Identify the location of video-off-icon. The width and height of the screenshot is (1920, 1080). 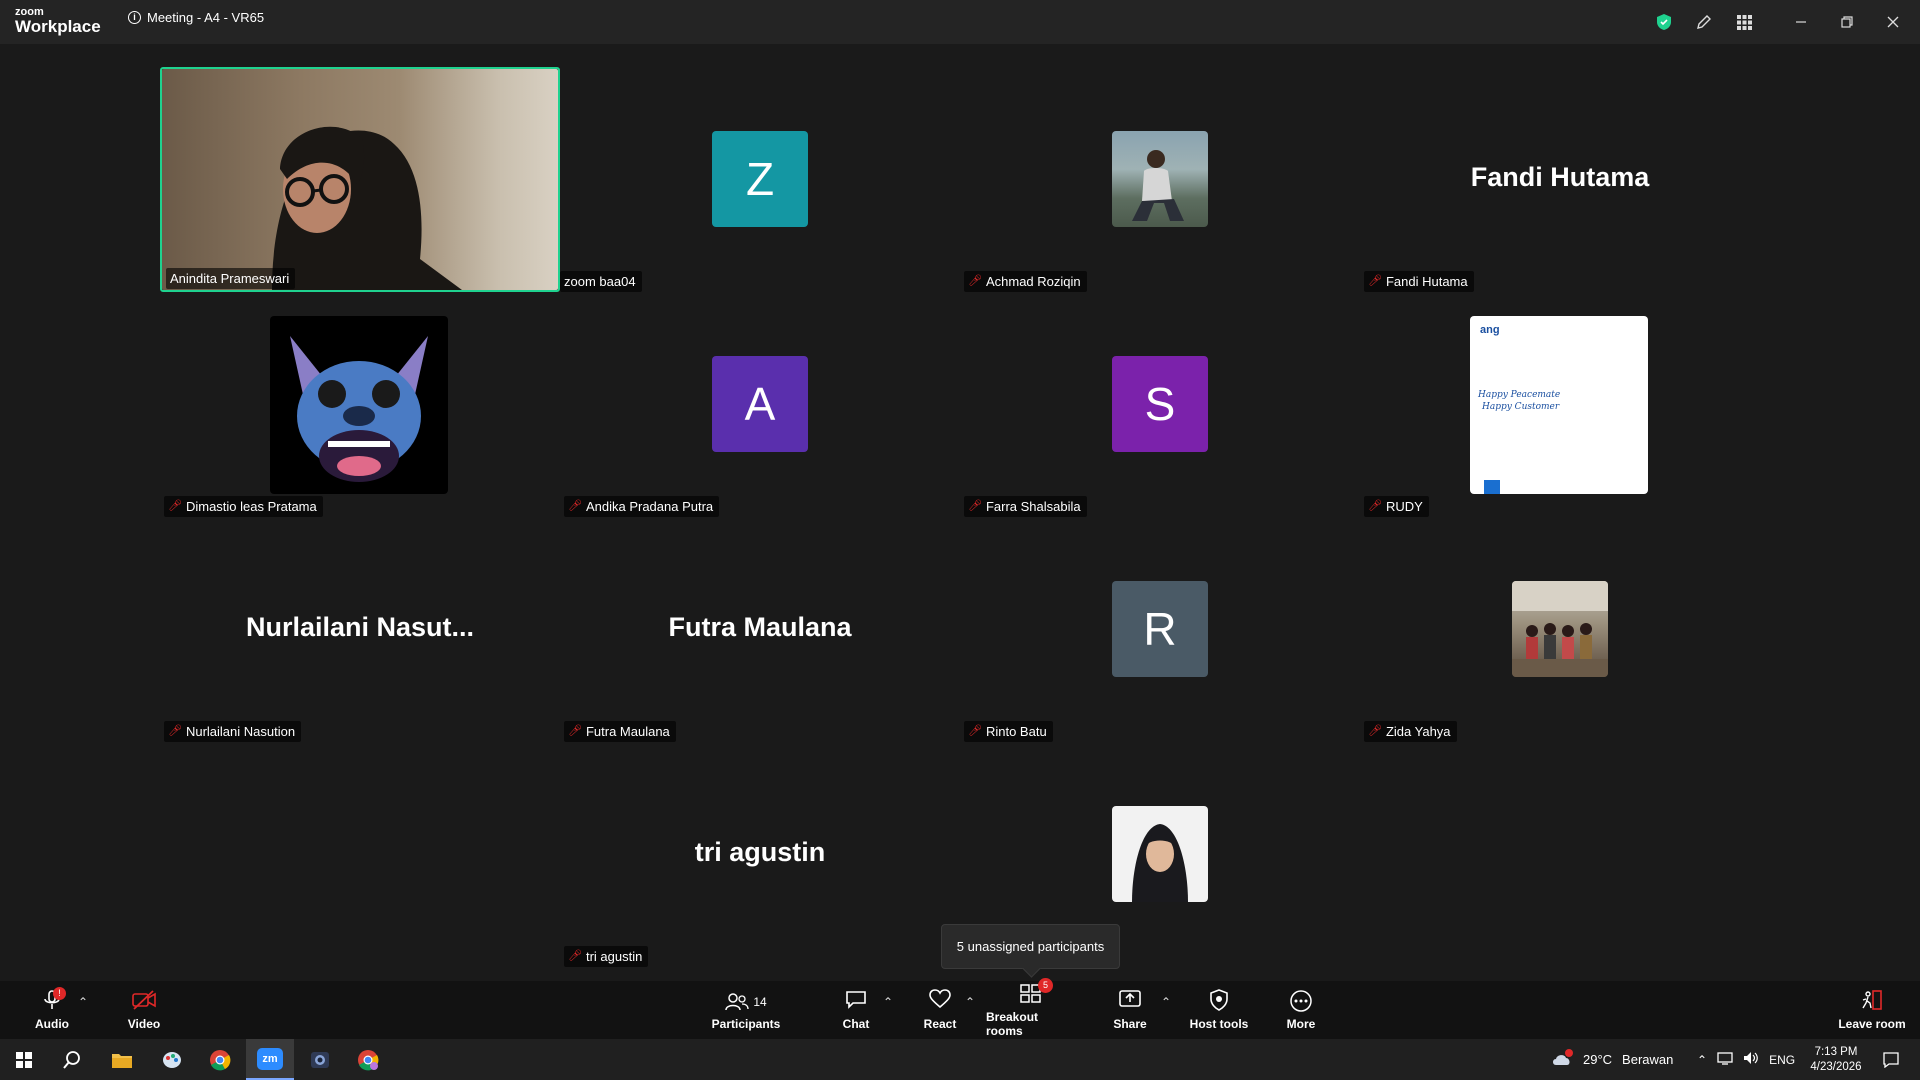
(144, 1002).